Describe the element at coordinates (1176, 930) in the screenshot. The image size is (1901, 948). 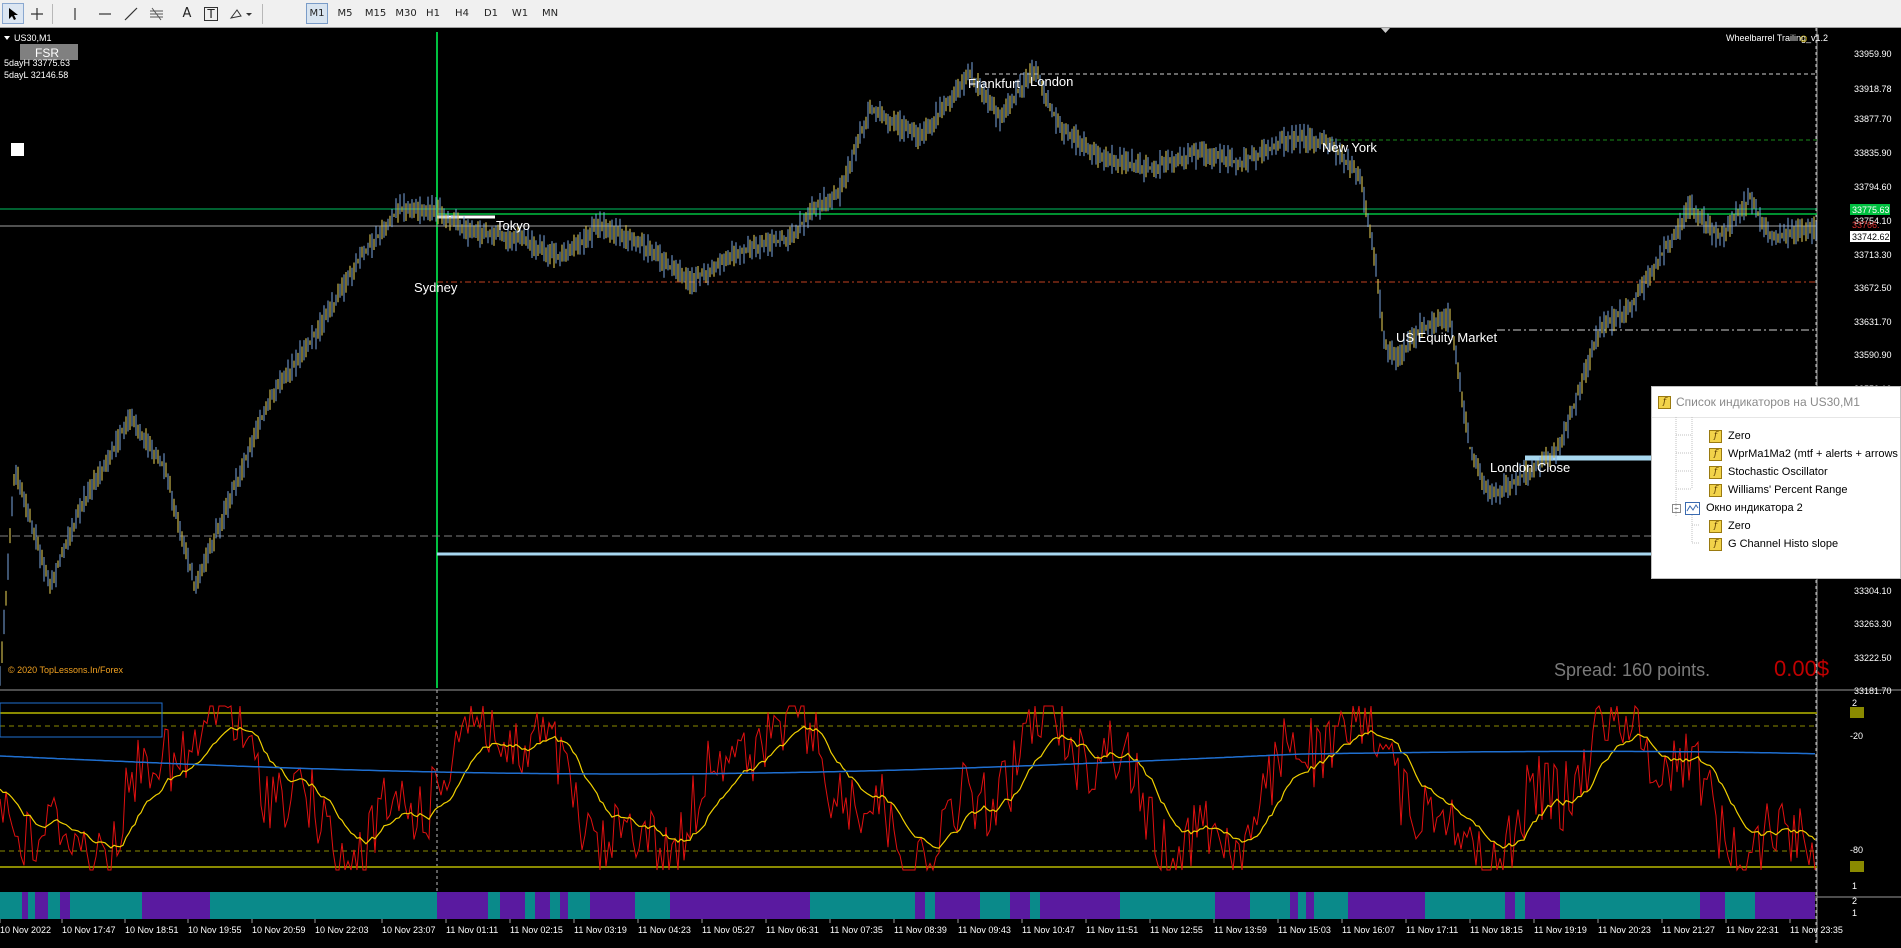
I see `time-axis-label: 11 Nov 12:55` at that location.